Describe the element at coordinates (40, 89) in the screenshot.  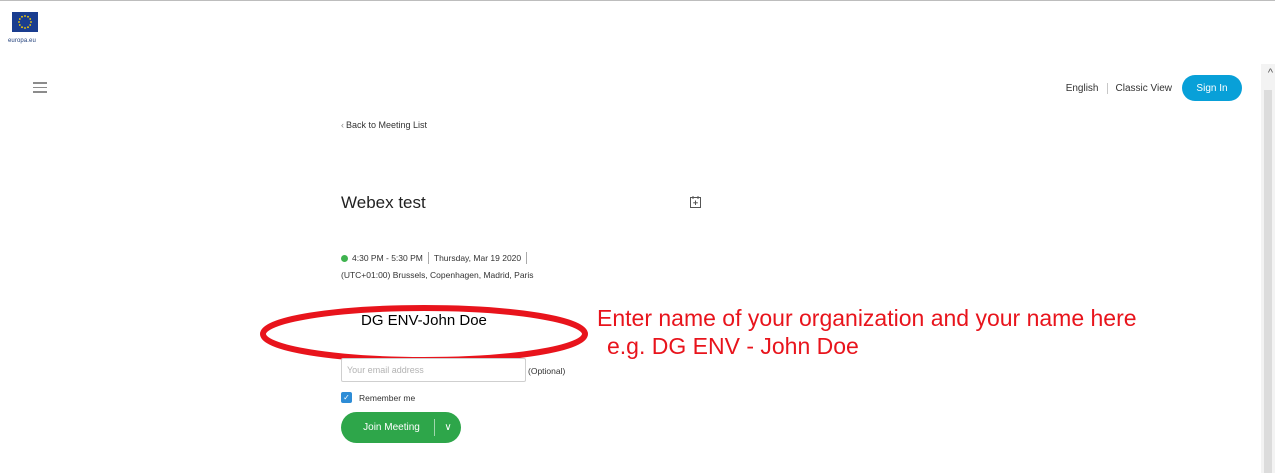
I see `hamburger-menu-icon` at that location.